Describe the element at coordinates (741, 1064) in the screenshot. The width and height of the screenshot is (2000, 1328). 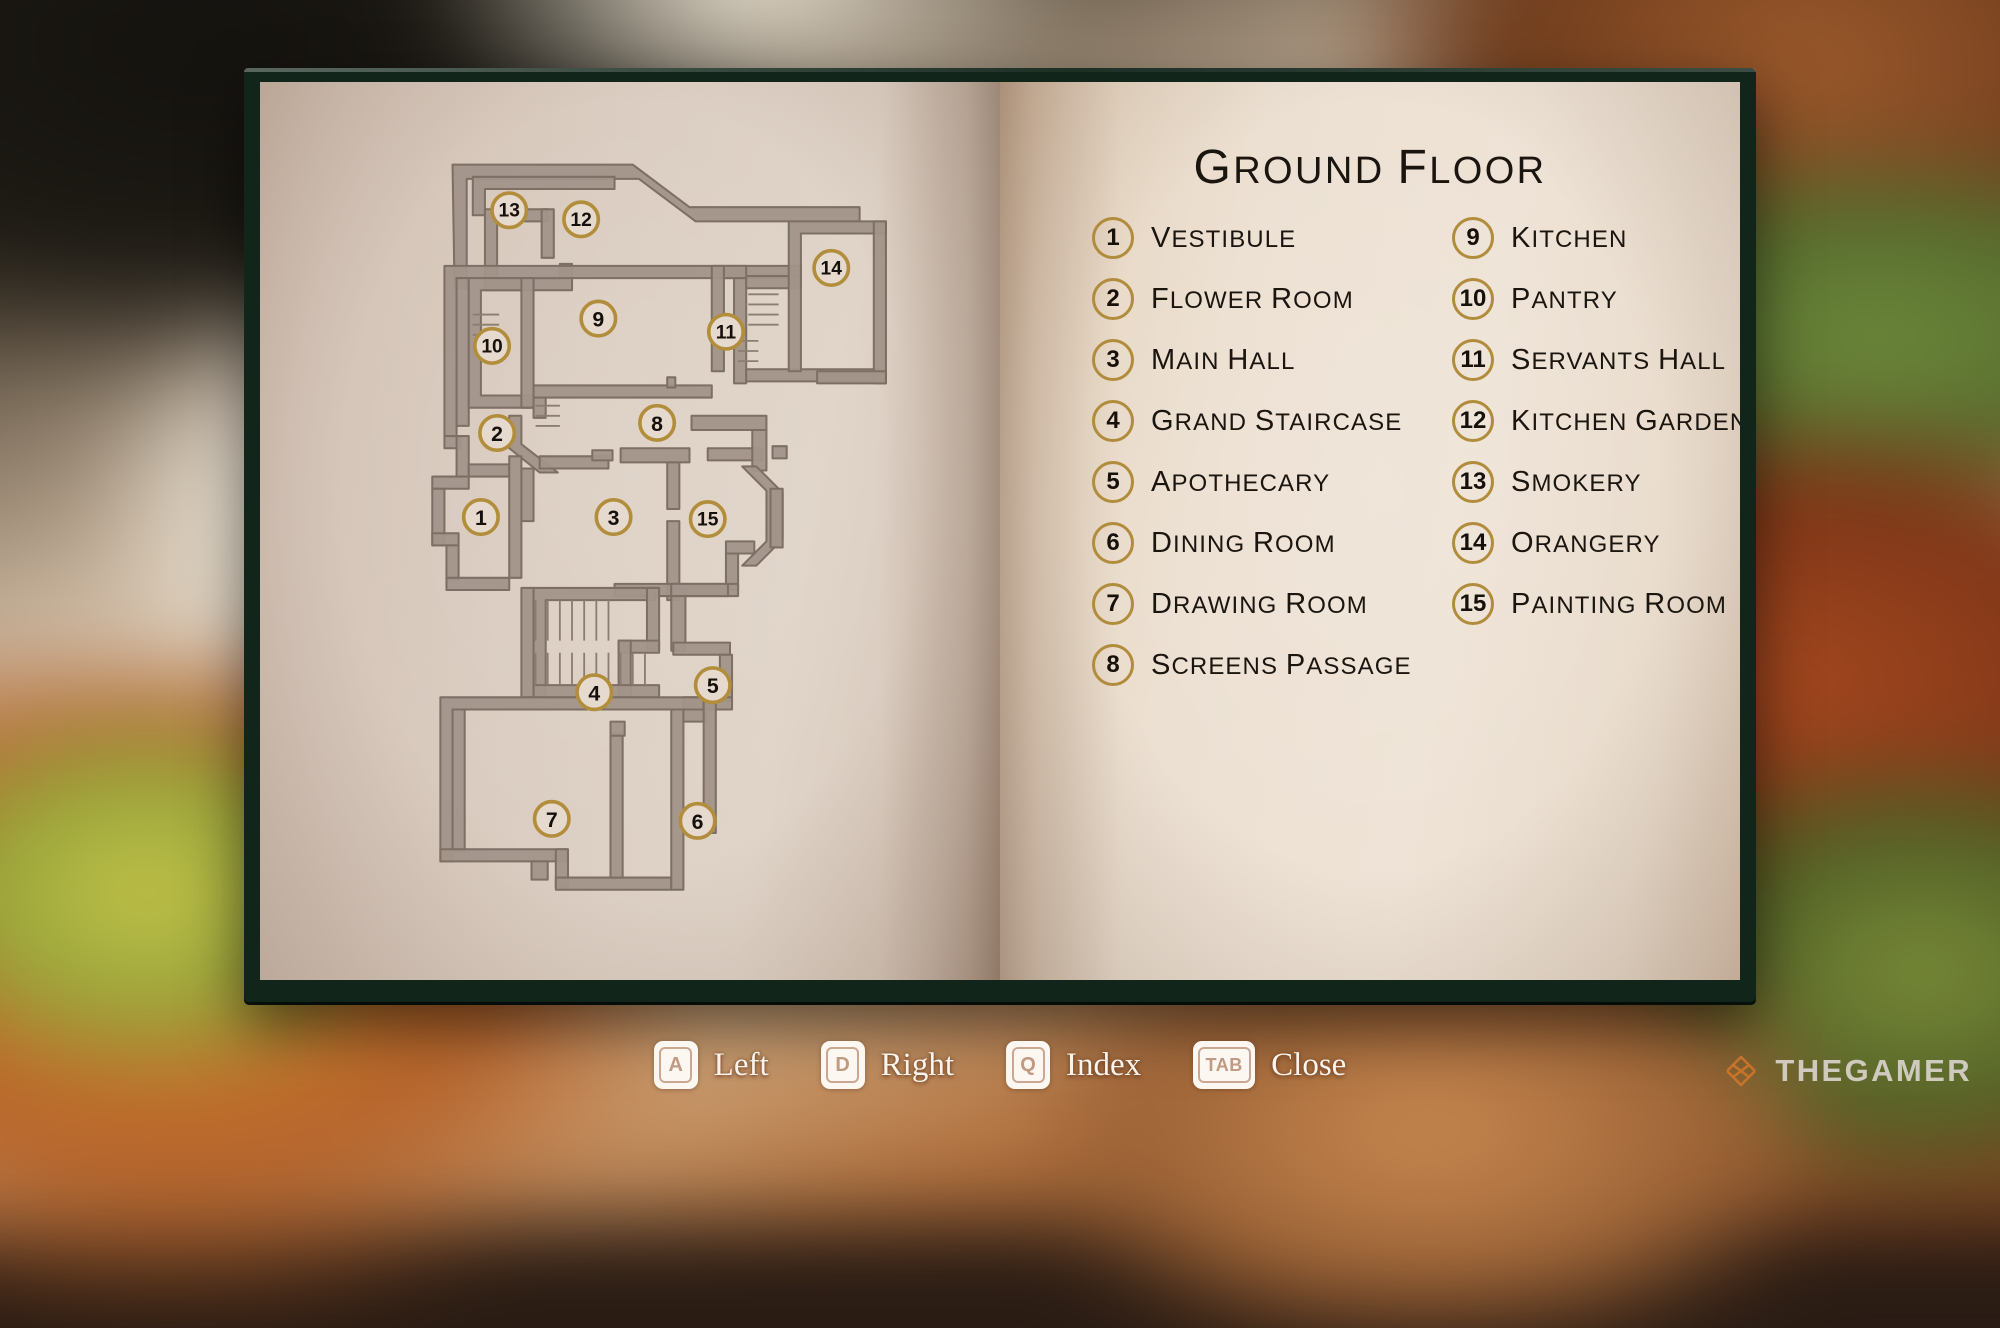
I see `control-label: Left` at that location.